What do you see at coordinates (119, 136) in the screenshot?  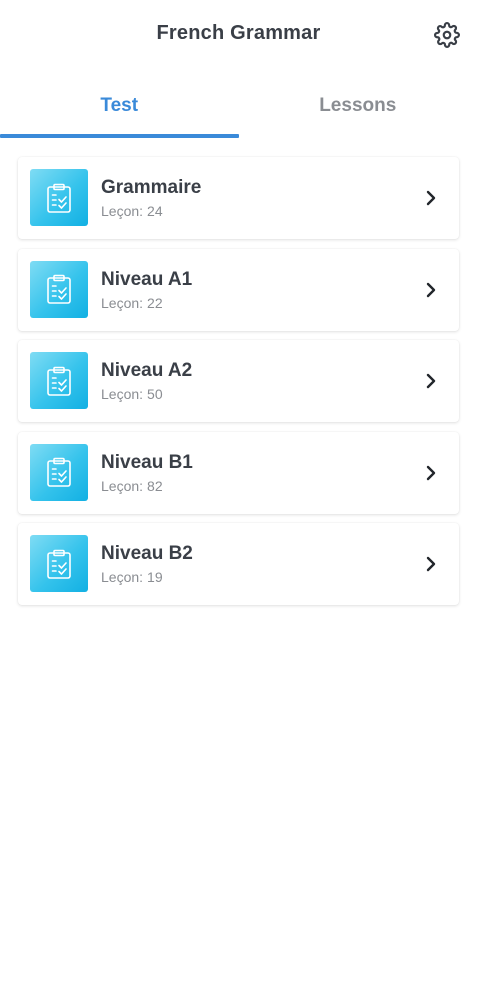 I see `active-tab-indicator` at bounding box center [119, 136].